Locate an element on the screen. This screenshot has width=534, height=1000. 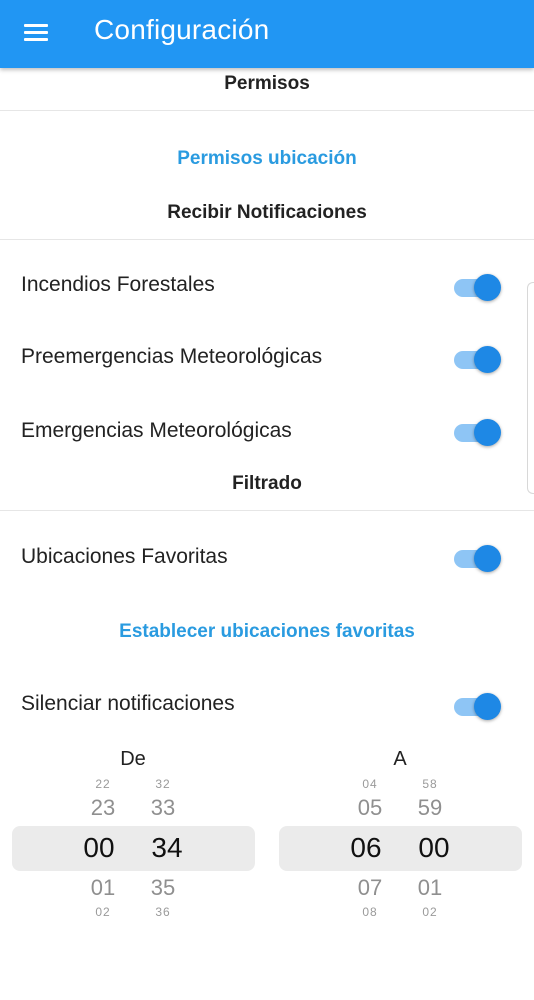
picker-a-hour-item: 08 is located at coordinates (370, 912).